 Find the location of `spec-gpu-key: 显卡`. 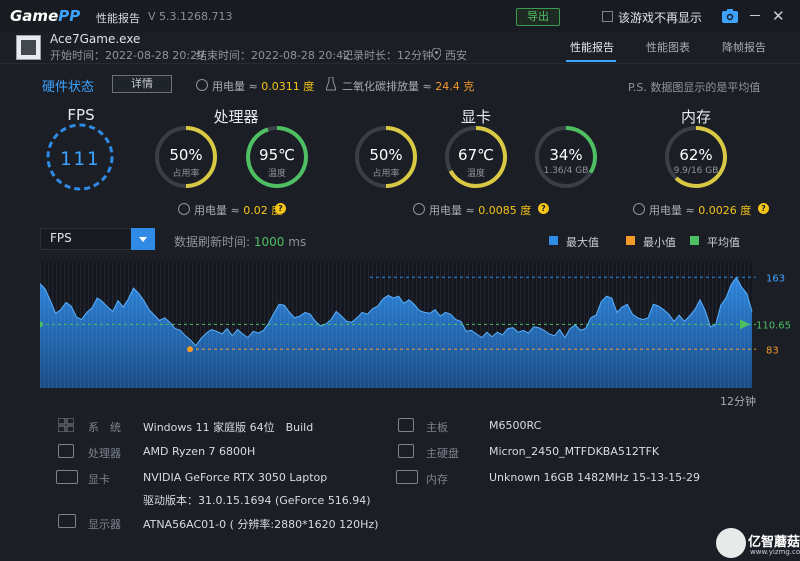

spec-gpu-key: 显卡 is located at coordinates (99, 479).